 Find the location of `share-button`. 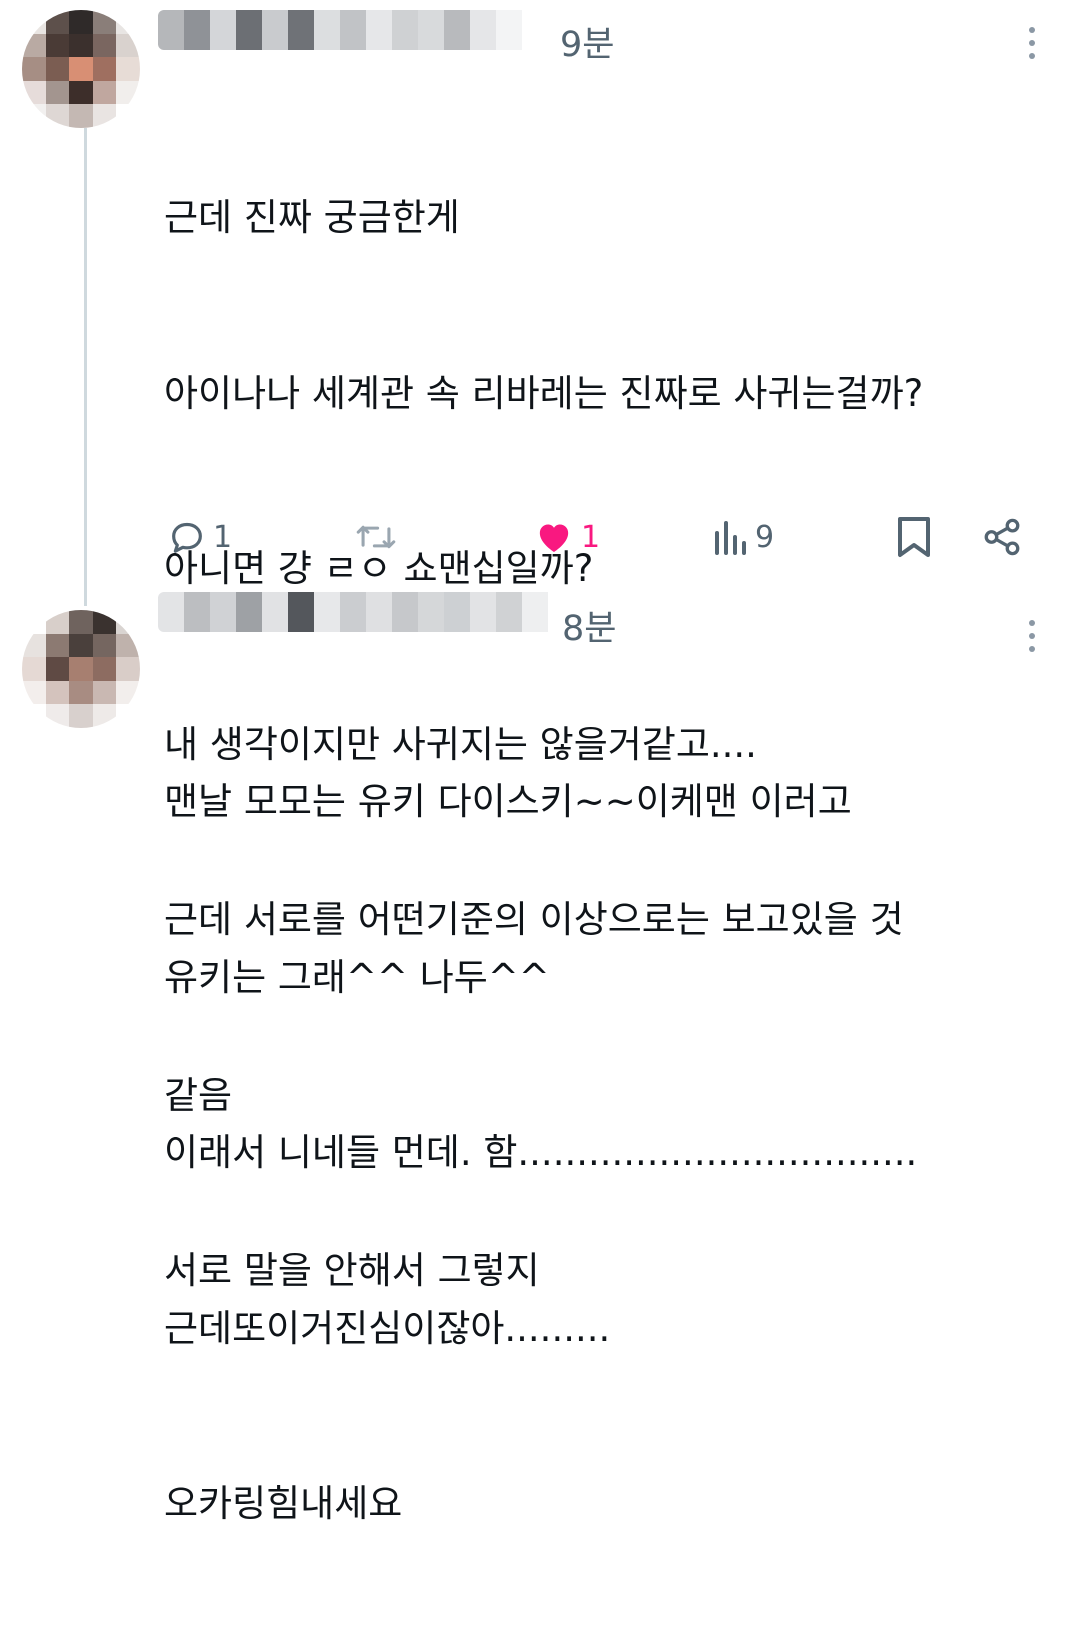

share-button is located at coordinates (1002, 537).